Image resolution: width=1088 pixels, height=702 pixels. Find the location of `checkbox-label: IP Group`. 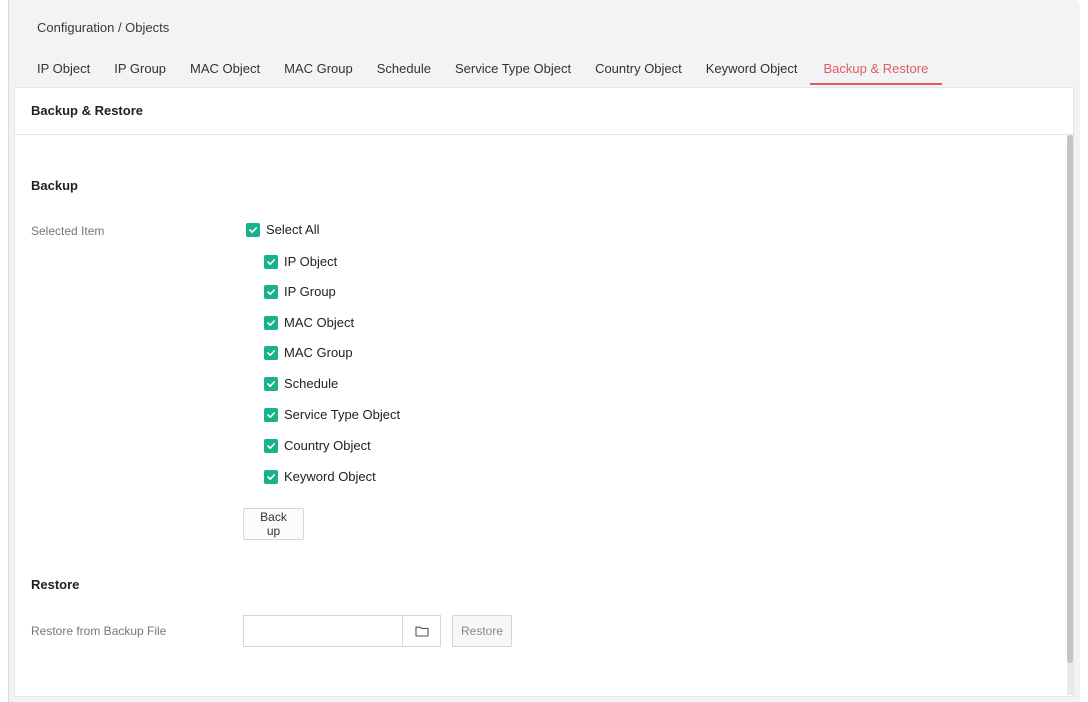

checkbox-label: IP Group is located at coordinates (310, 291).